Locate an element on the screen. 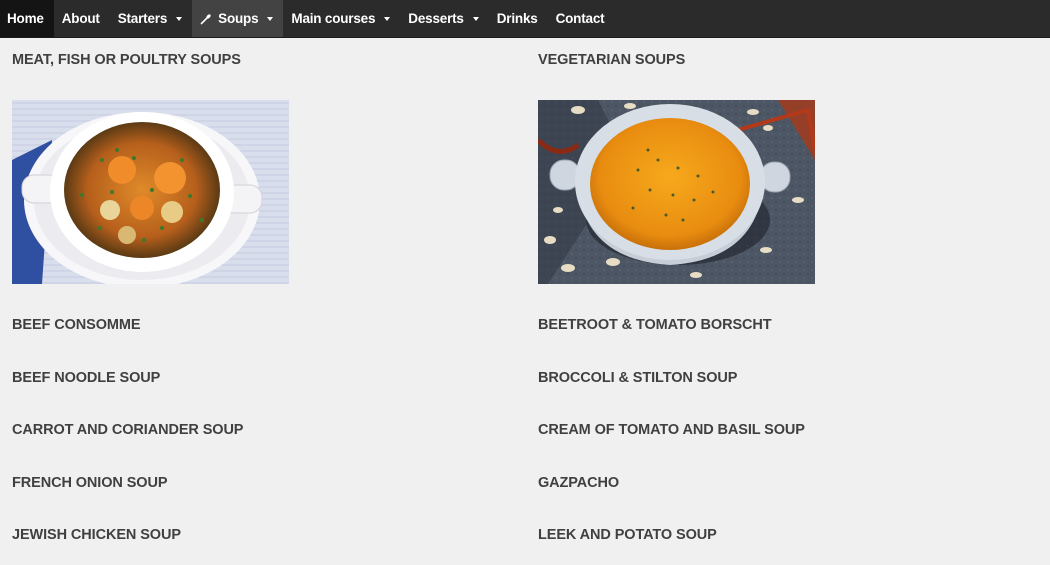 The height and width of the screenshot is (565, 1050). nav-home-label: Home is located at coordinates (25, 18).